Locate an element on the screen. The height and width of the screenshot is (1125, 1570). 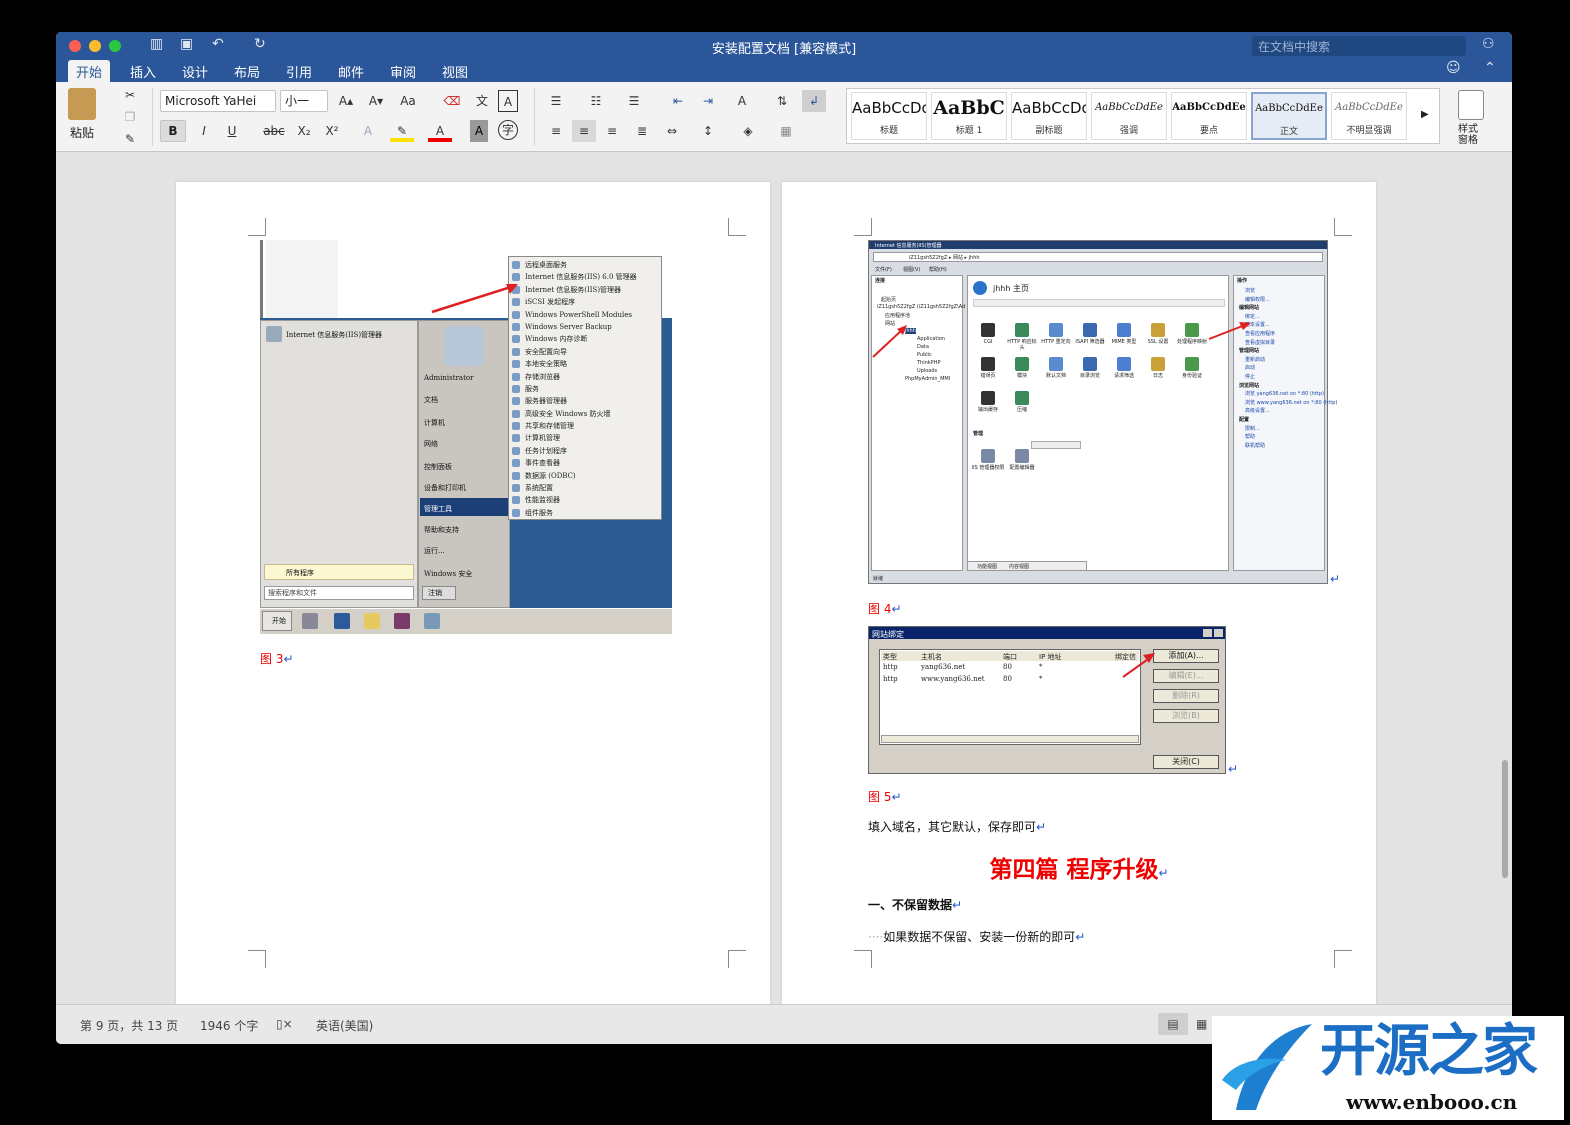
action-item: 停止 is located at coordinates (1250, 376).